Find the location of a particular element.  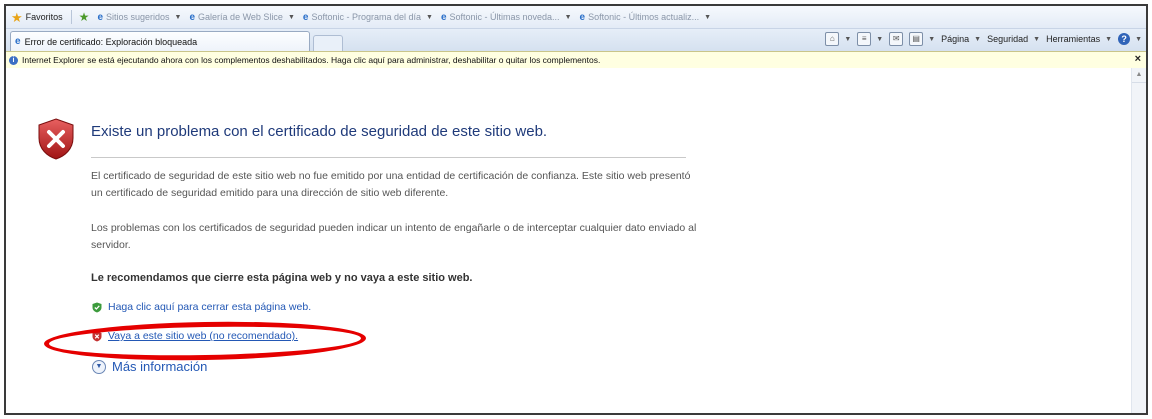

green-shield-check-icon is located at coordinates (97, 307).